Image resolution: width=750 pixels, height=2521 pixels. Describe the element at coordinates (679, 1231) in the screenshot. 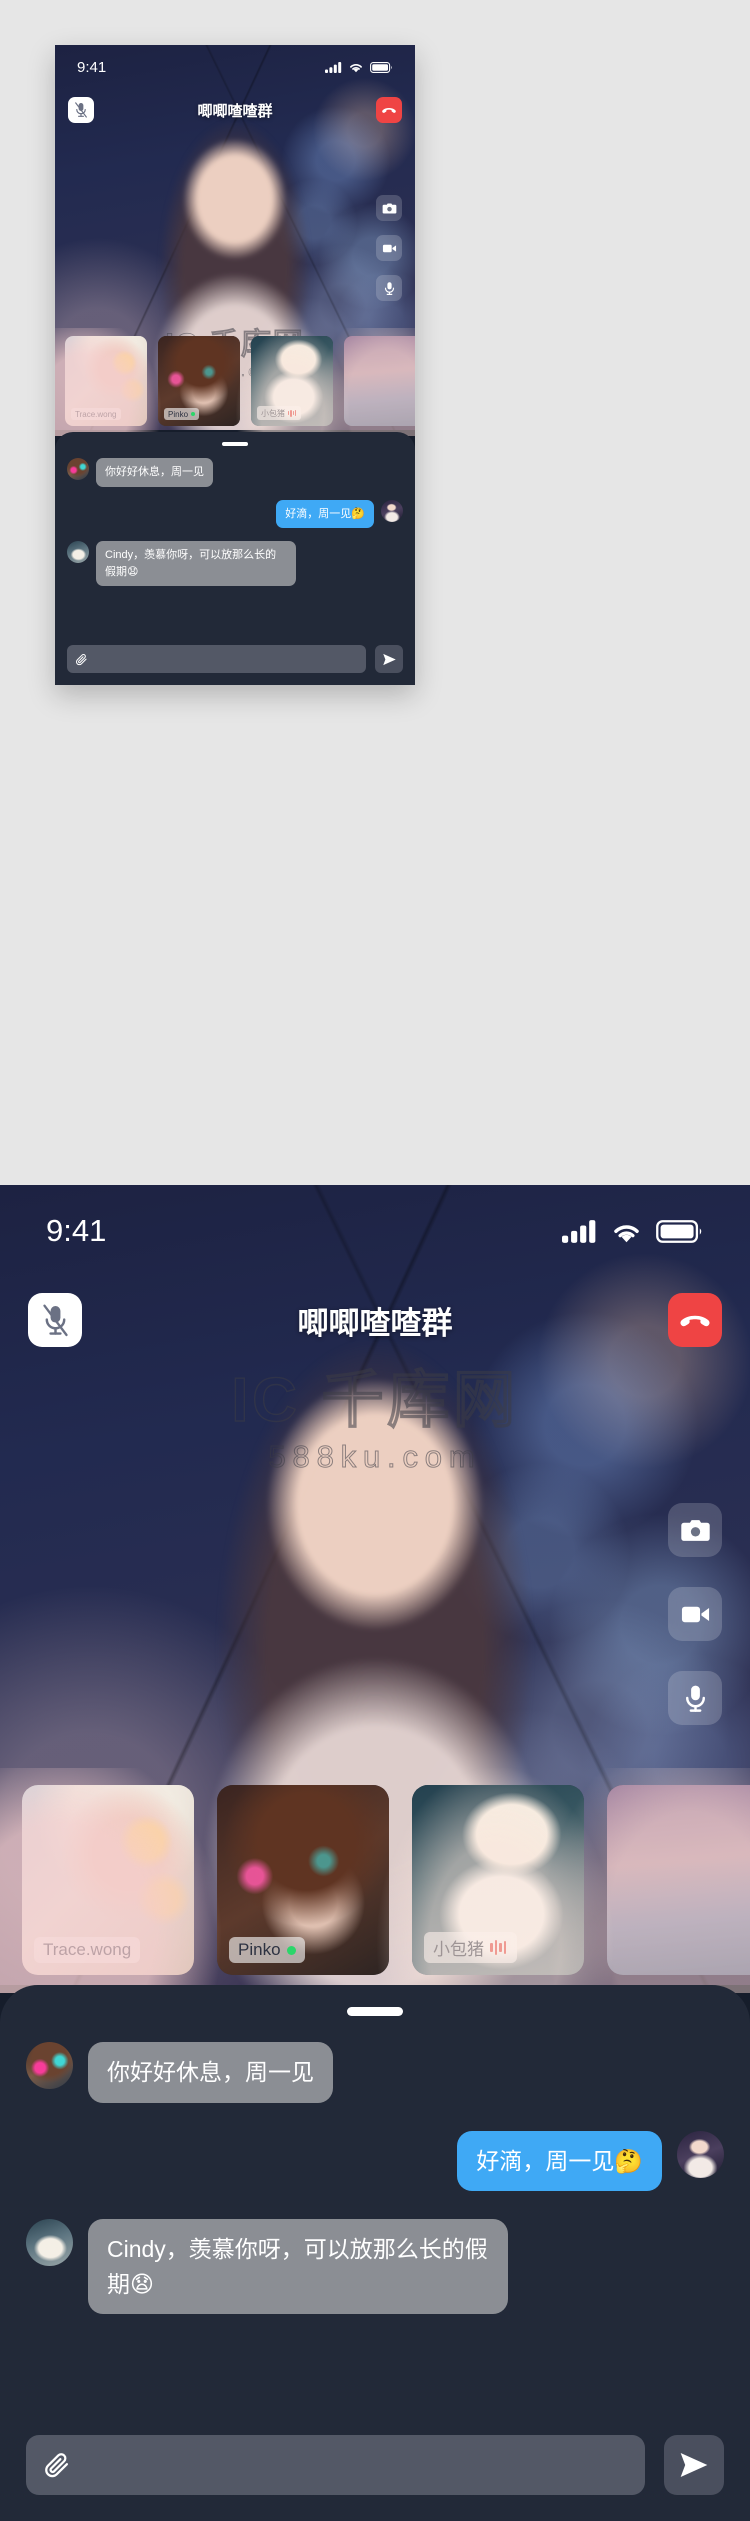

I see `battery-icon` at that location.